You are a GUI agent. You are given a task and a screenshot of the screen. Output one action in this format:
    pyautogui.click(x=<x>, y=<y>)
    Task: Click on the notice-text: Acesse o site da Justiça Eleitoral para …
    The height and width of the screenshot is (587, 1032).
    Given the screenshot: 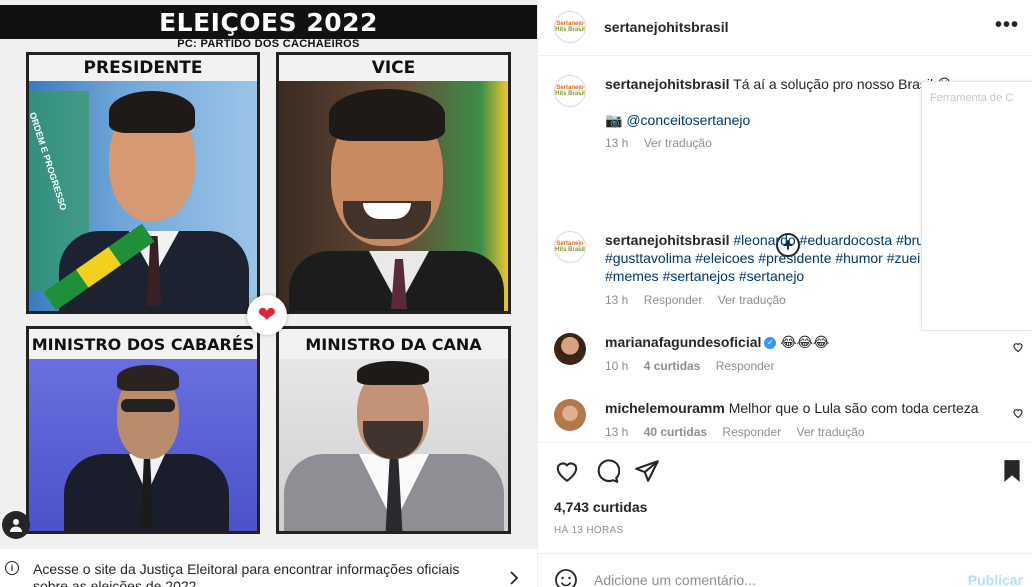 What is the action you would take?
    pyautogui.click(x=246, y=574)
    